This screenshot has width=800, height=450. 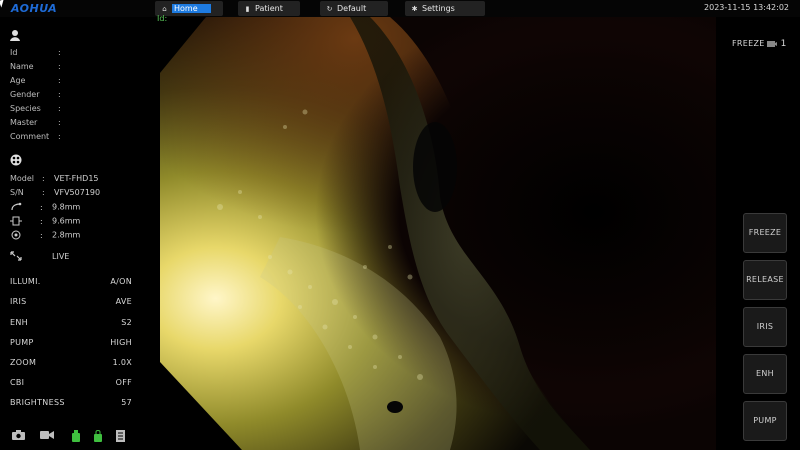 I want to click on patient-gender-label: Gender, so click(x=25, y=94).